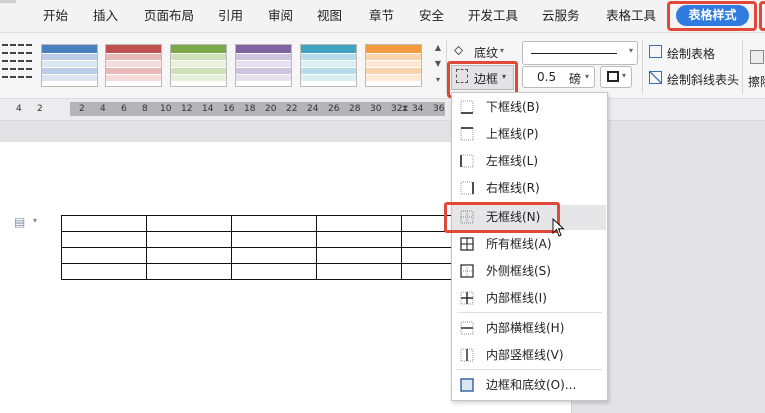  I want to click on indent-marker-icon: ⧗, so click(405, 109).